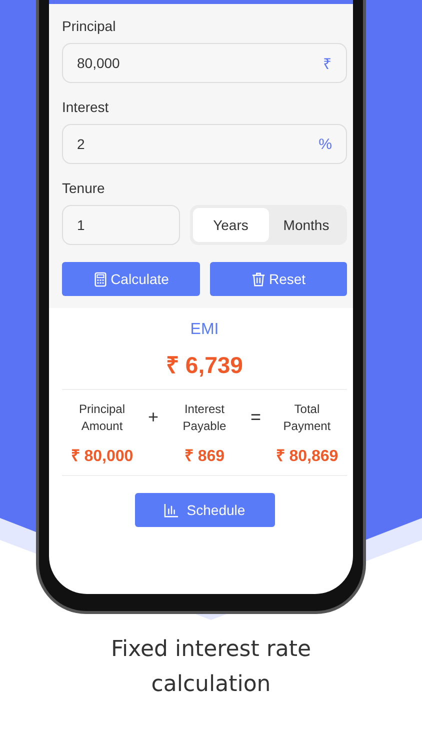 This screenshot has height=750, width=422. What do you see at coordinates (258, 279) in the screenshot?
I see `trash-icon` at bounding box center [258, 279].